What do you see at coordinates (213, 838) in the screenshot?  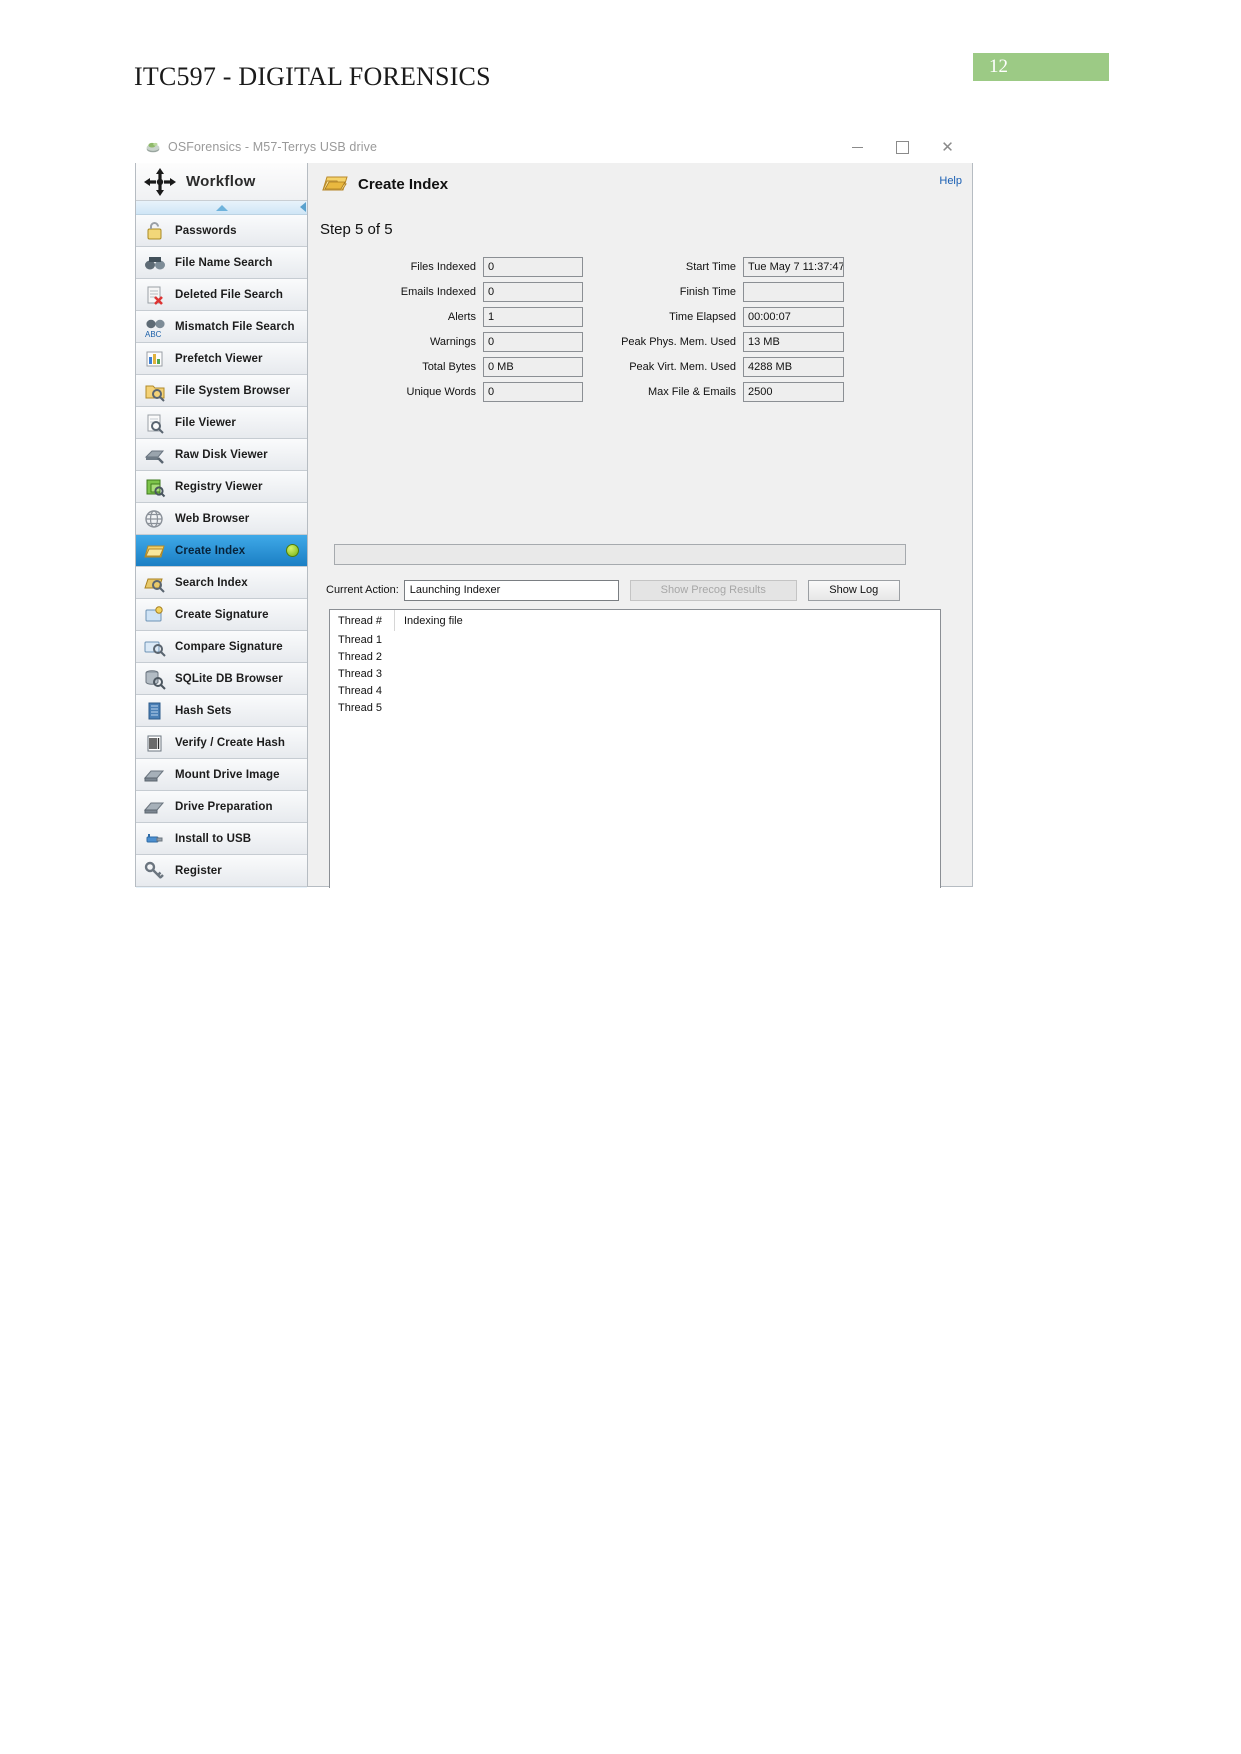 I see `sidebar-item-label: Install to USB` at bounding box center [213, 838].